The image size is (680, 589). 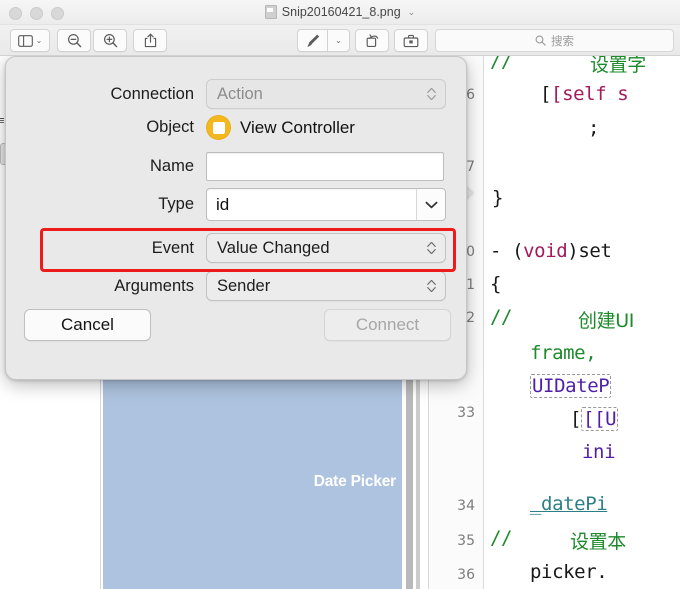 What do you see at coordinates (326, 94) in the screenshot?
I see `connection-popup-button: Action` at bounding box center [326, 94].